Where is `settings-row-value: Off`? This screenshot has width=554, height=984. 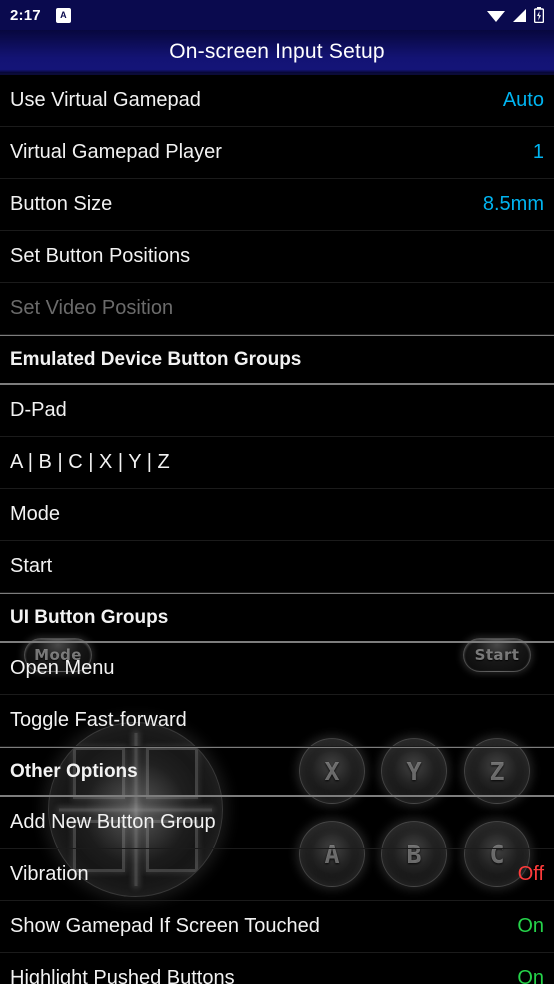 settings-row-value: Off is located at coordinates (530, 874).